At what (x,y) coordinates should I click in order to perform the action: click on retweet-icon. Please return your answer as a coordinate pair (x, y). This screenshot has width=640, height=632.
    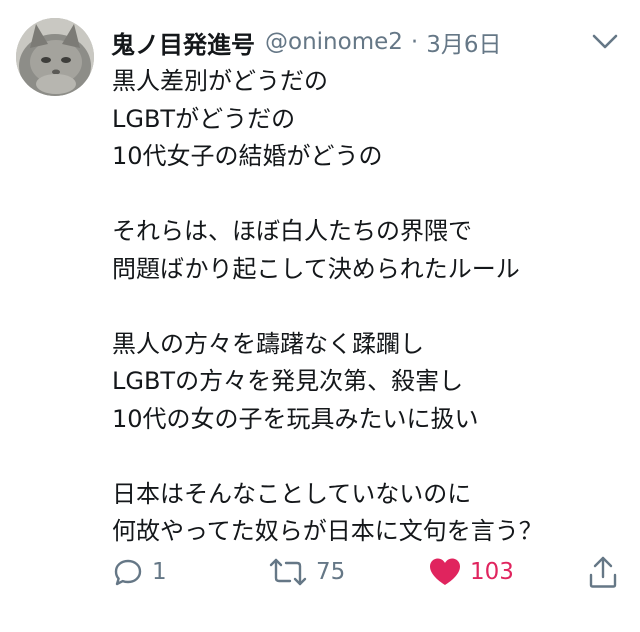
    Looking at the image, I should click on (288, 572).